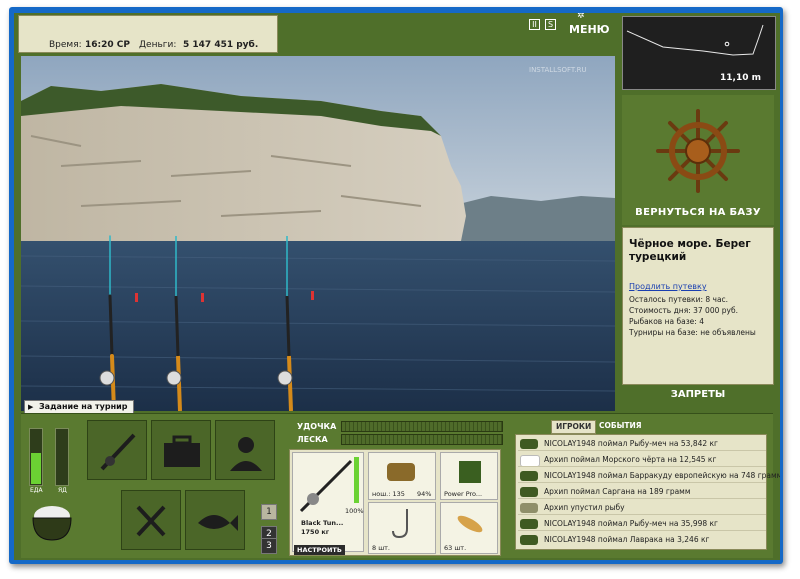 This screenshot has height=579, width=800. Describe the element at coordinates (65, 45) in the screenshot. I see `time-label: Время:` at that location.